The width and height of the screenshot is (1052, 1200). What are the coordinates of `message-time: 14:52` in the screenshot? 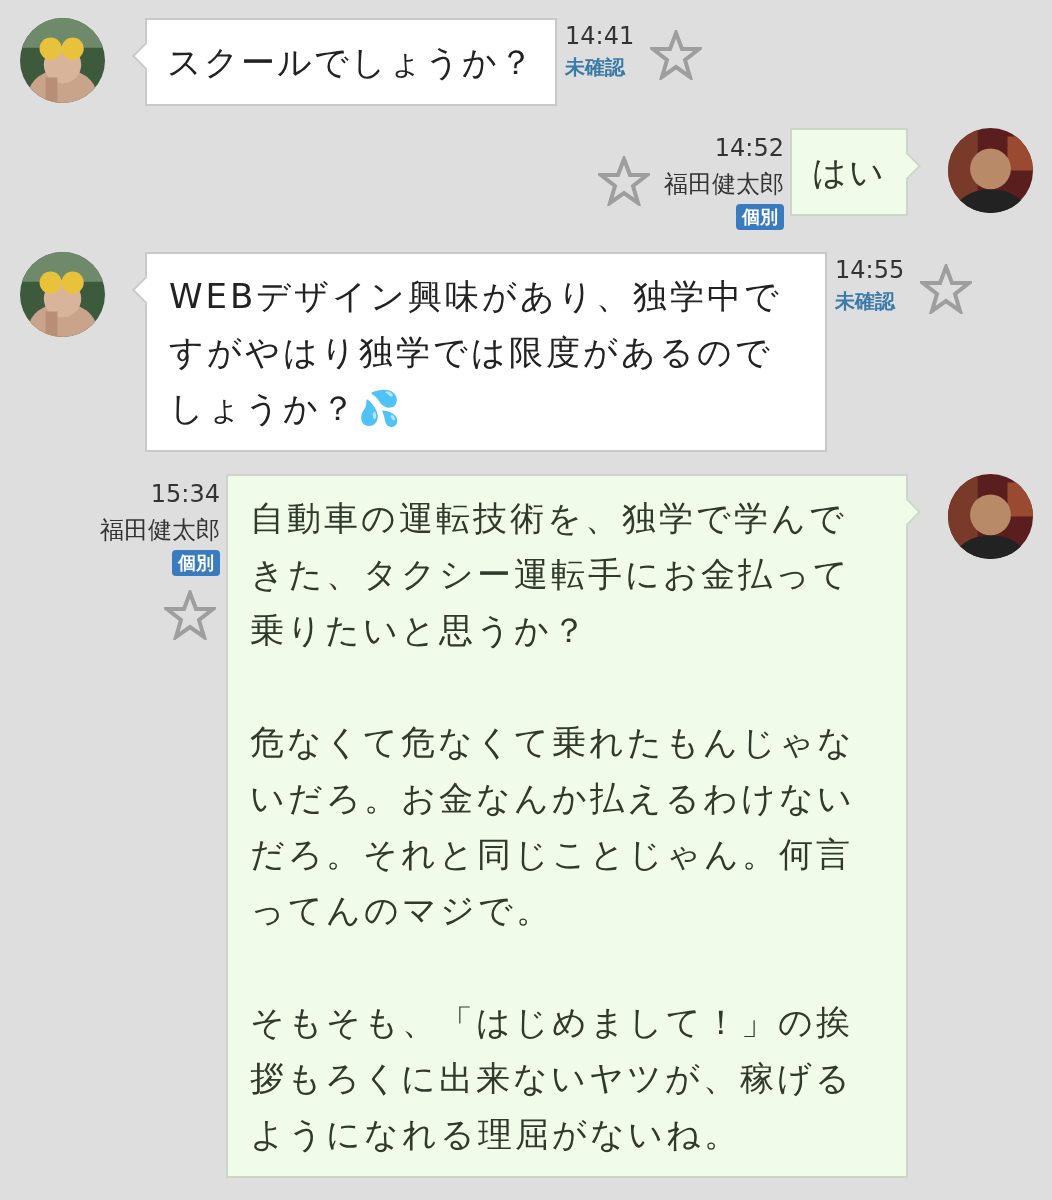 It's located at (749, 148).